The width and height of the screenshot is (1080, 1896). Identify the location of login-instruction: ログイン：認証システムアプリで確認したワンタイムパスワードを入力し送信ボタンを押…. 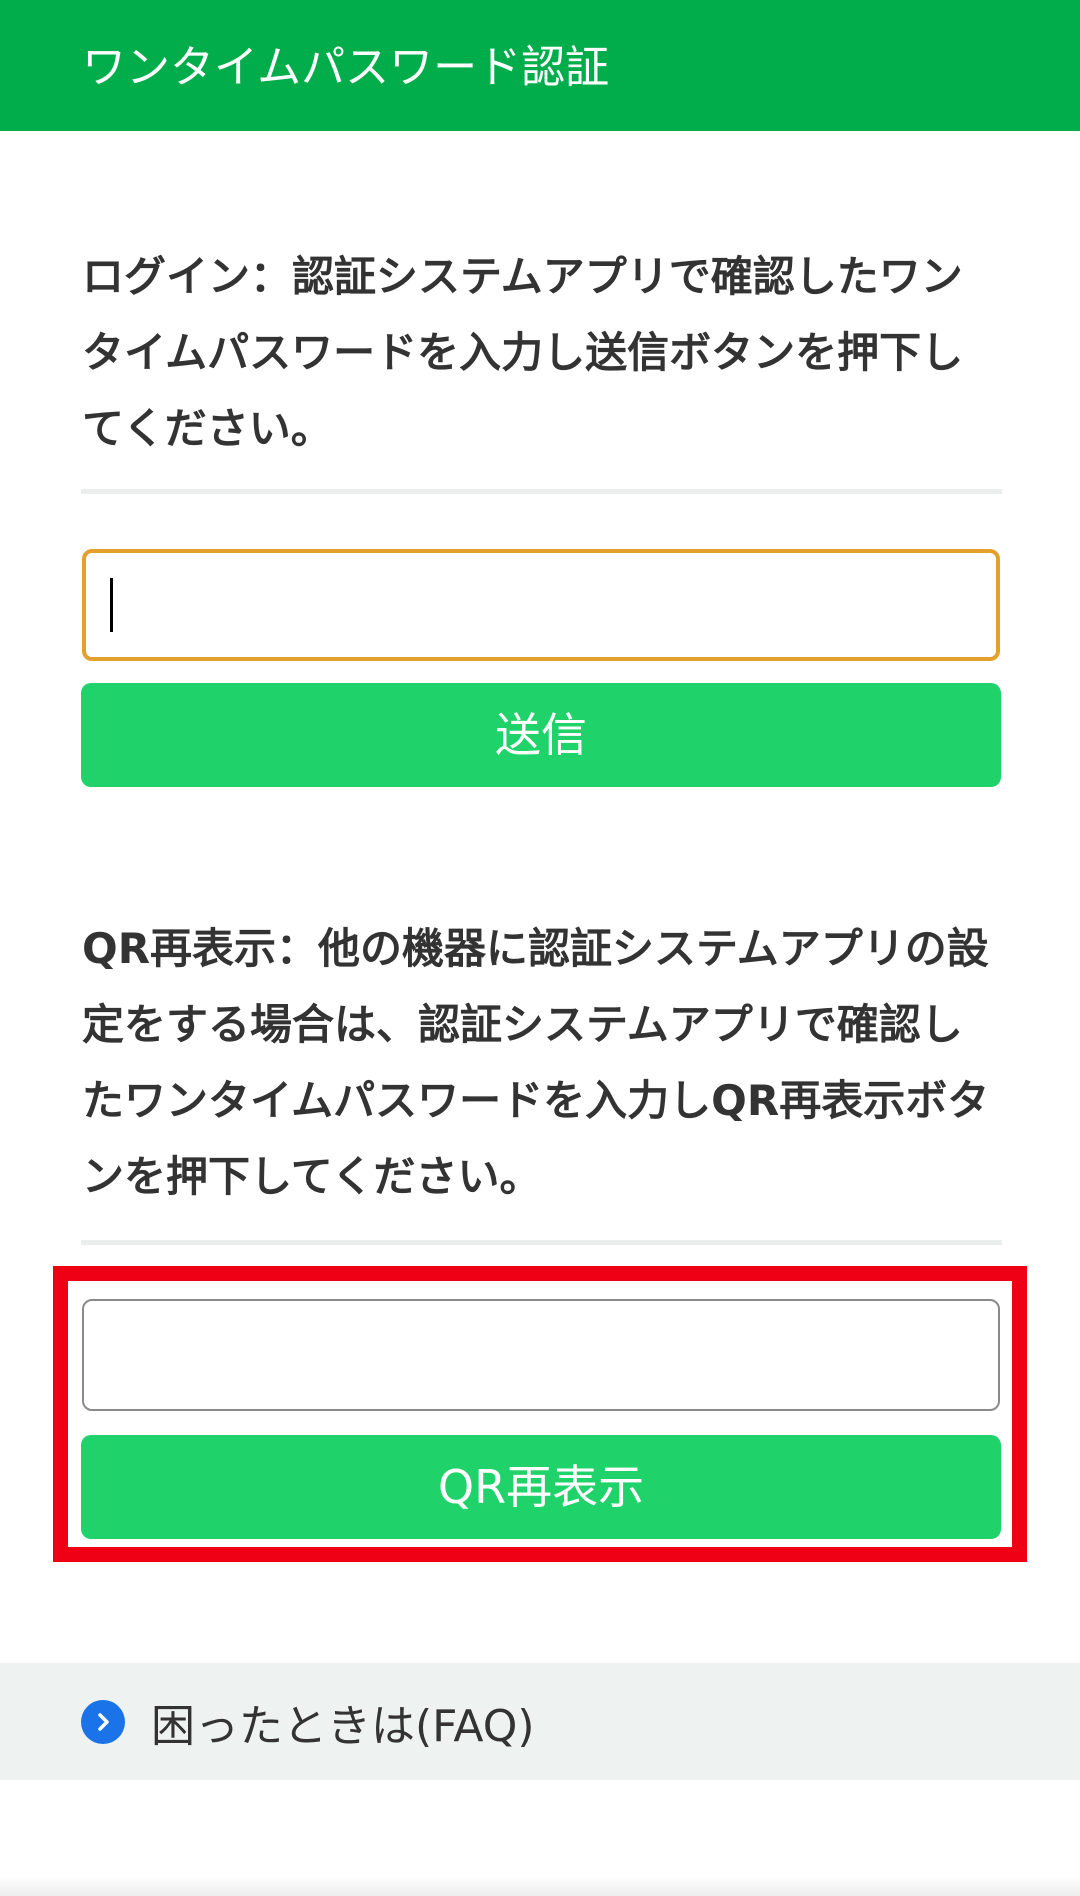
(523, 352).